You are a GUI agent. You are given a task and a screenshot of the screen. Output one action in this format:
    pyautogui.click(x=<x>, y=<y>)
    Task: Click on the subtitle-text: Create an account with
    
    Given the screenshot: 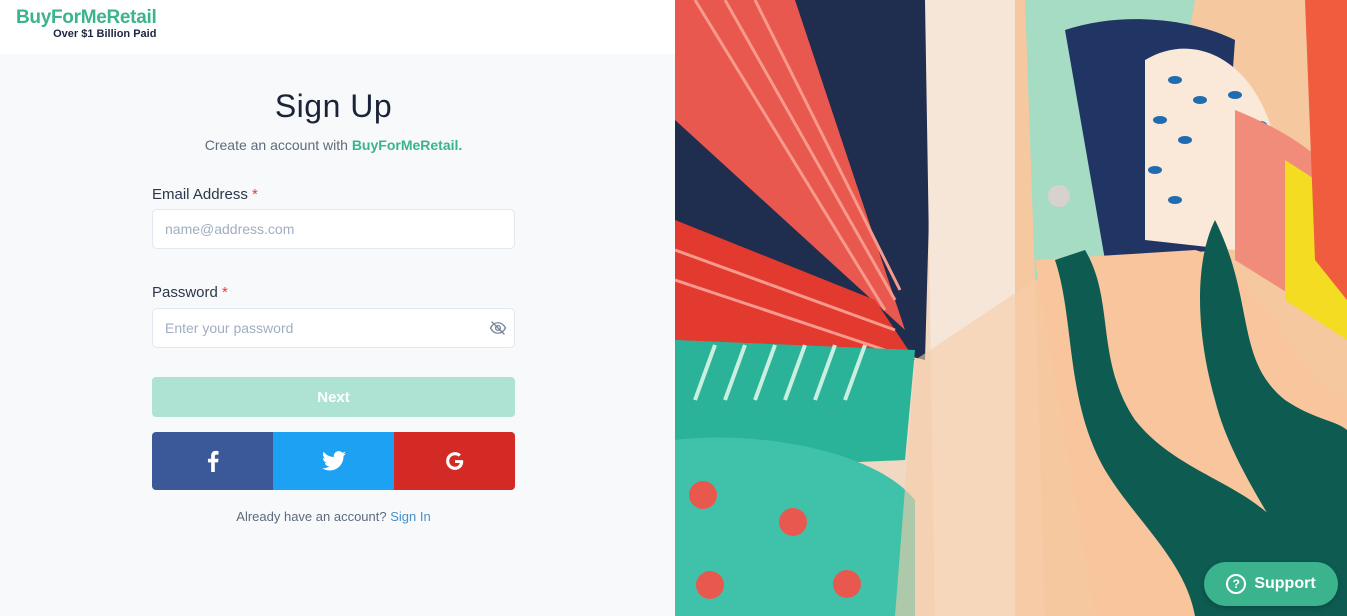 What is the action you would take?
    pyautogui.click(x=278, y=145)
    